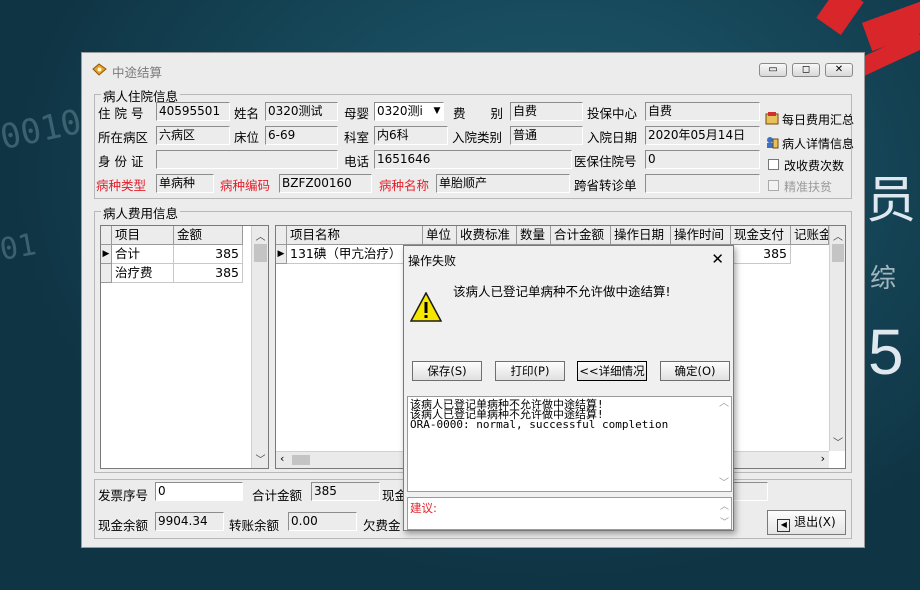 The width and height of the screenshot is (920, 590). I want to click on transfer-balance-label: 转账余额, so click(254, 525).